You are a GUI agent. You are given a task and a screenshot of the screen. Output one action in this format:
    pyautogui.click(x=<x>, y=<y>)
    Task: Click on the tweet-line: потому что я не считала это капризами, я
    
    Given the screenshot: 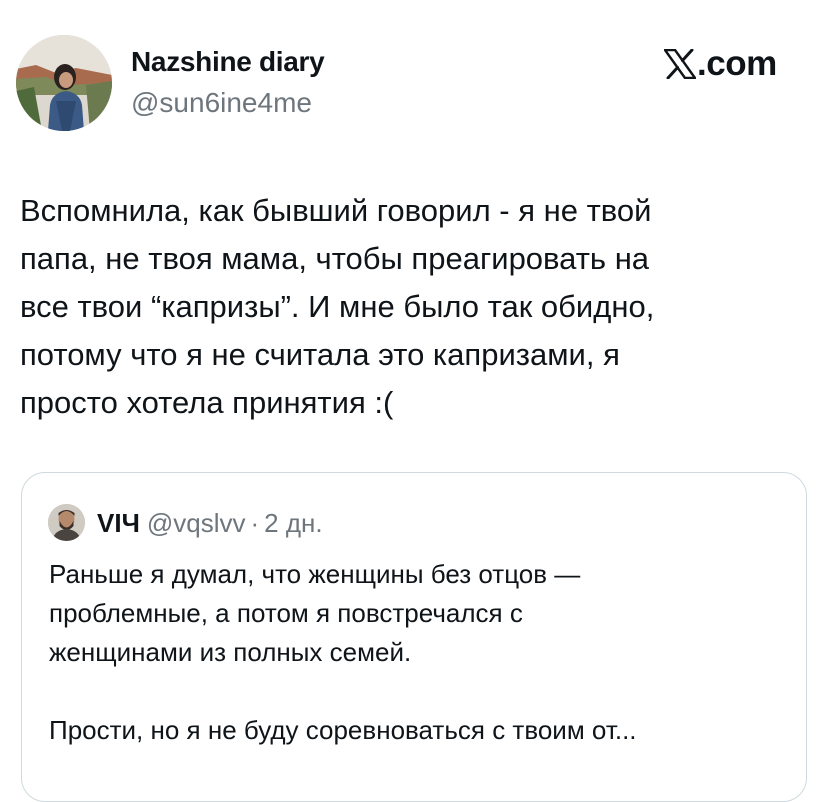 What is the action you would take?
    pyautogui.click(x=320, y=354)
    